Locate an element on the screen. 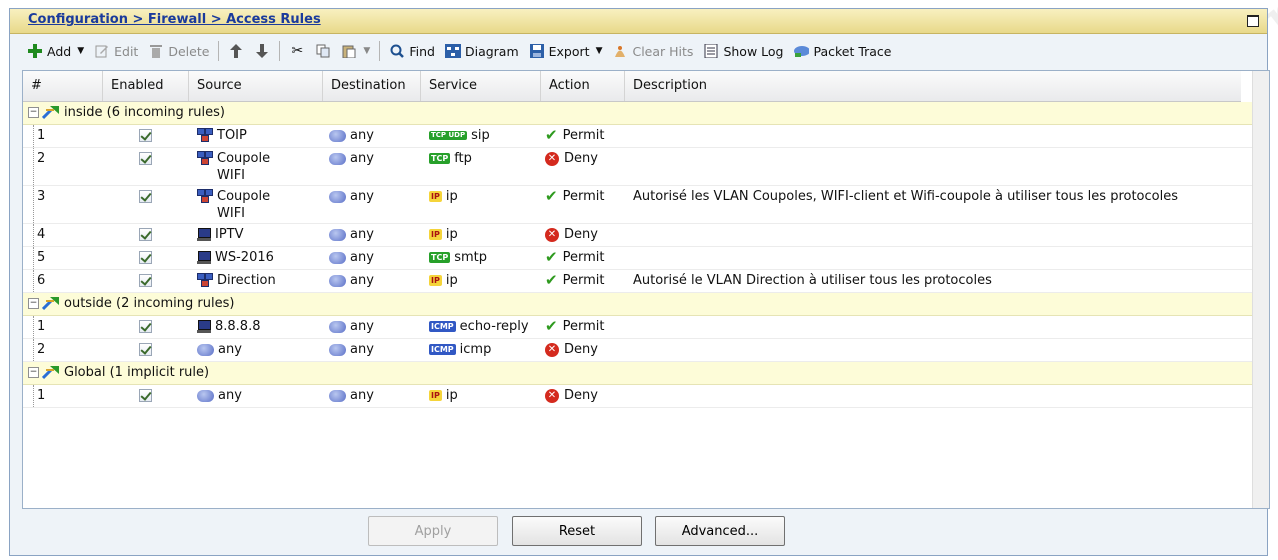  find-label: Find is located at coordinates (422, 51).